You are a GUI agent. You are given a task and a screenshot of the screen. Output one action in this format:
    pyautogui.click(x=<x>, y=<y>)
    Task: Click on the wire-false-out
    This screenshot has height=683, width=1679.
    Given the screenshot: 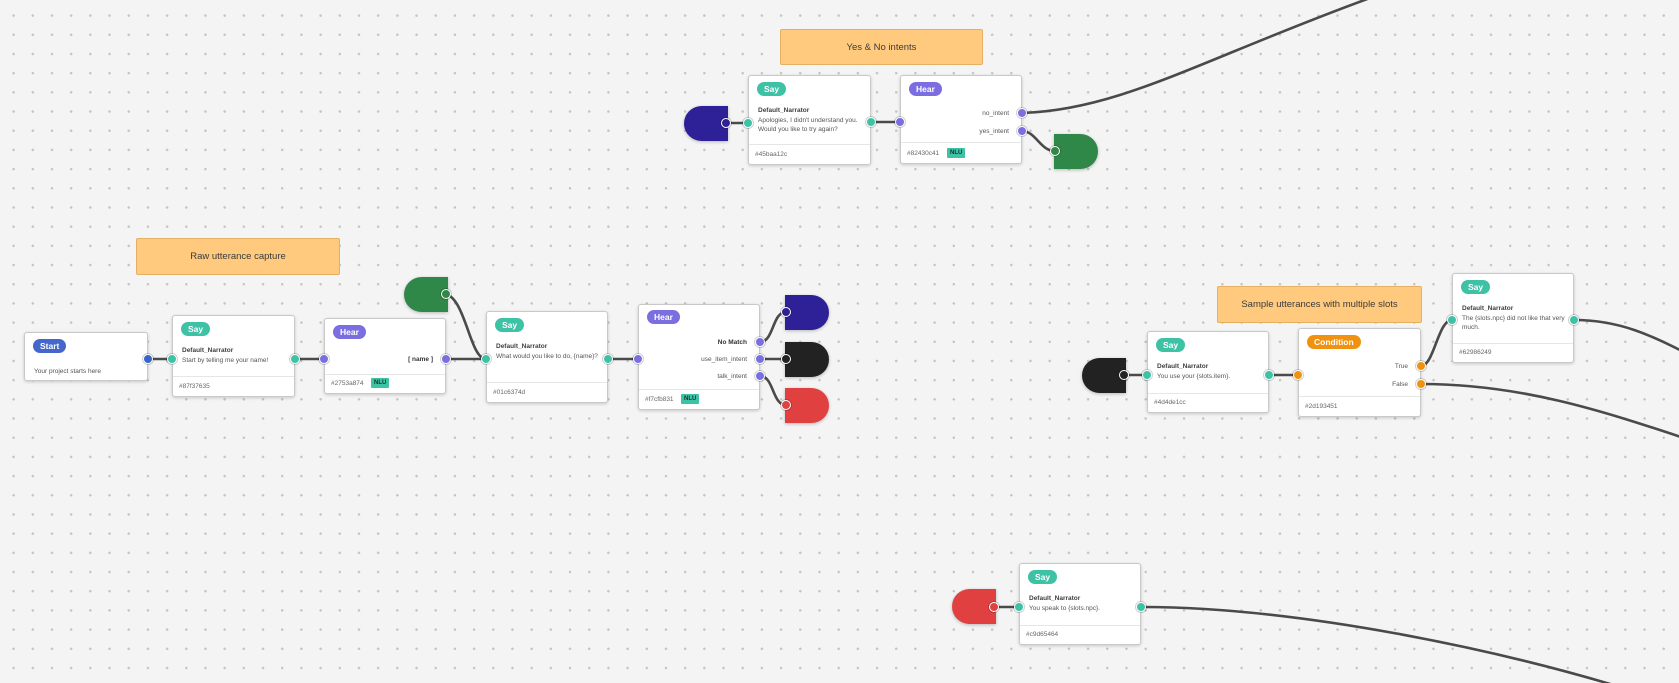 What is the action you would take?
    pyautogui.click(x=1549, y=410)
    